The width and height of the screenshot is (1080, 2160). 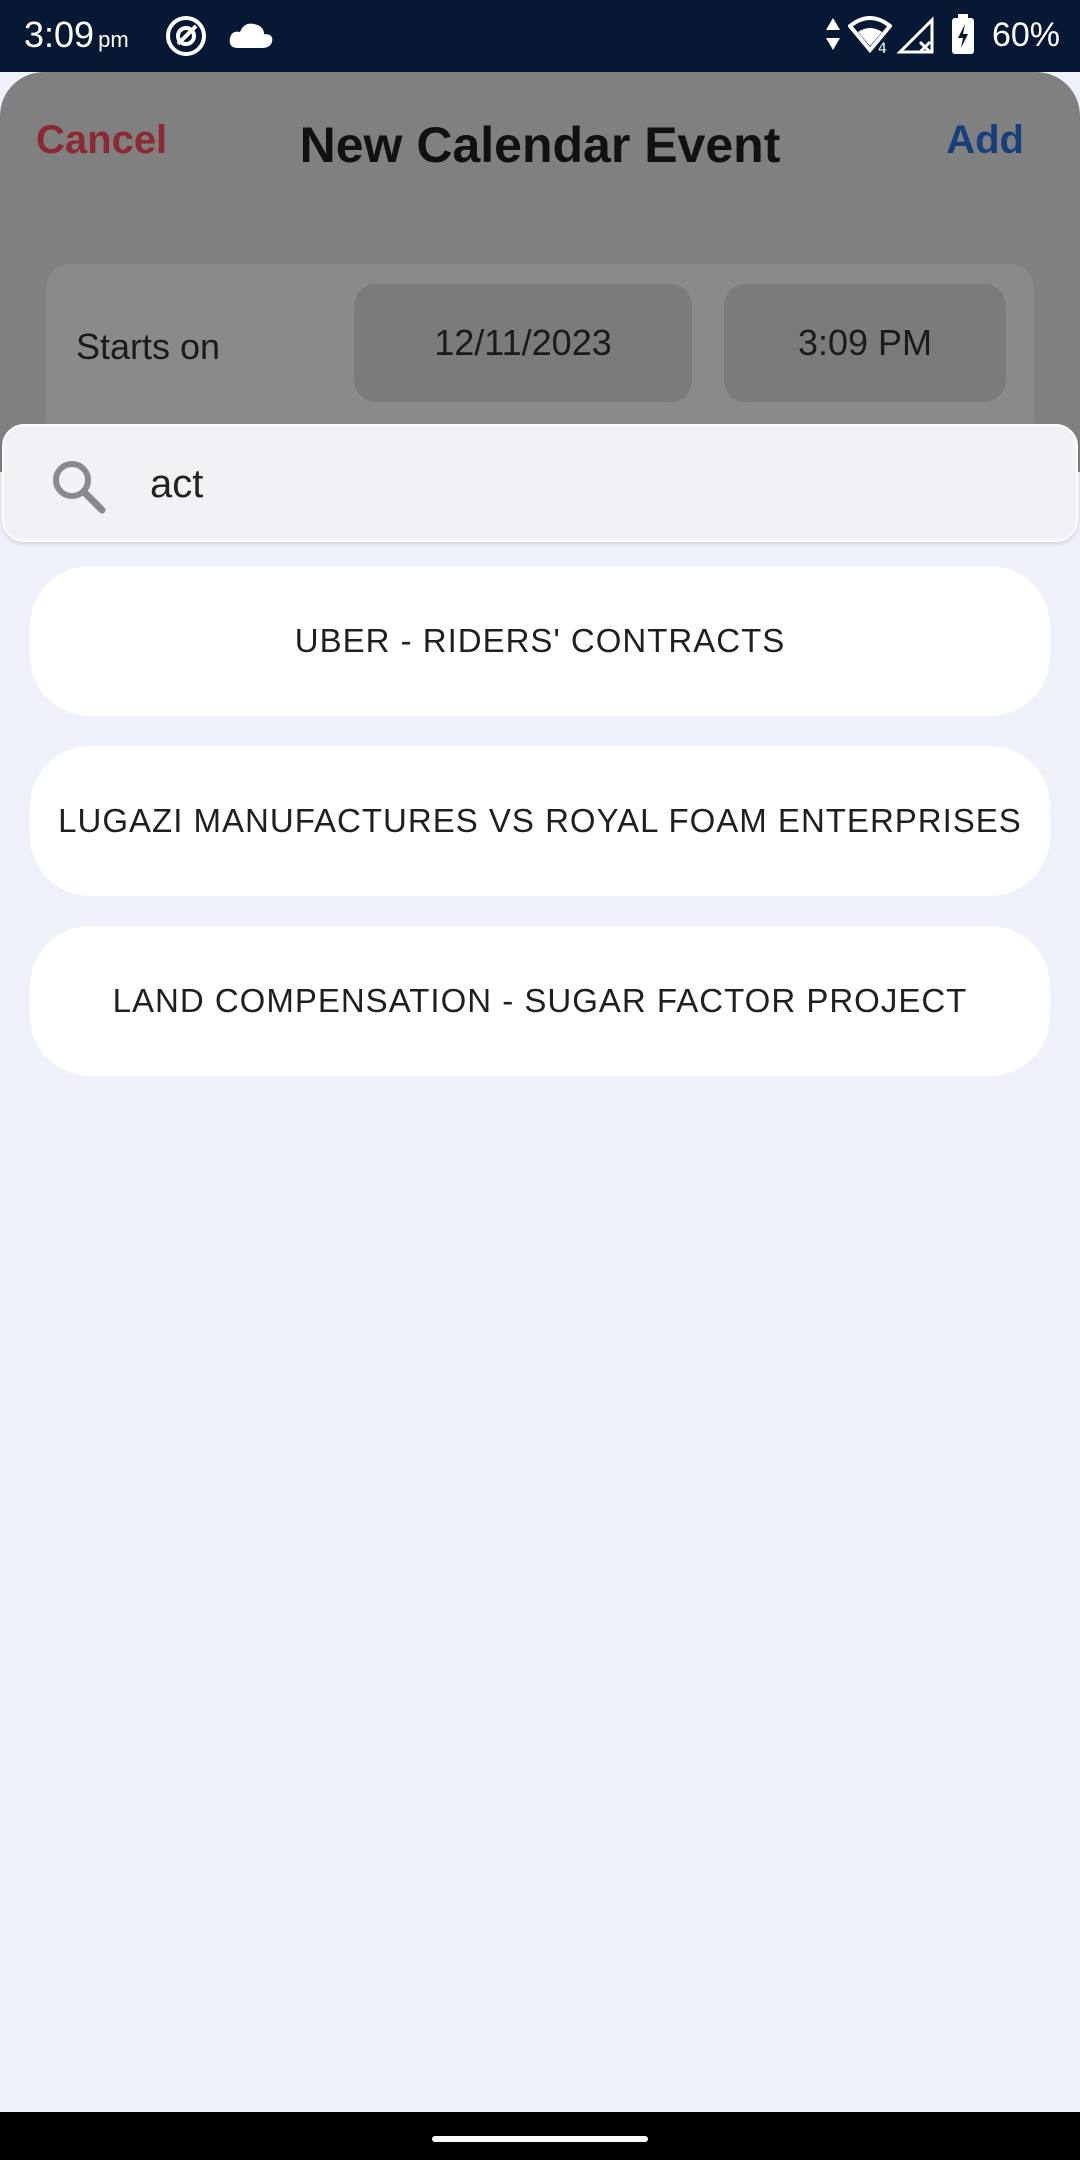 I want to click on status-bar: 3:09 pm 4 60%, so click(x=540, y=36).